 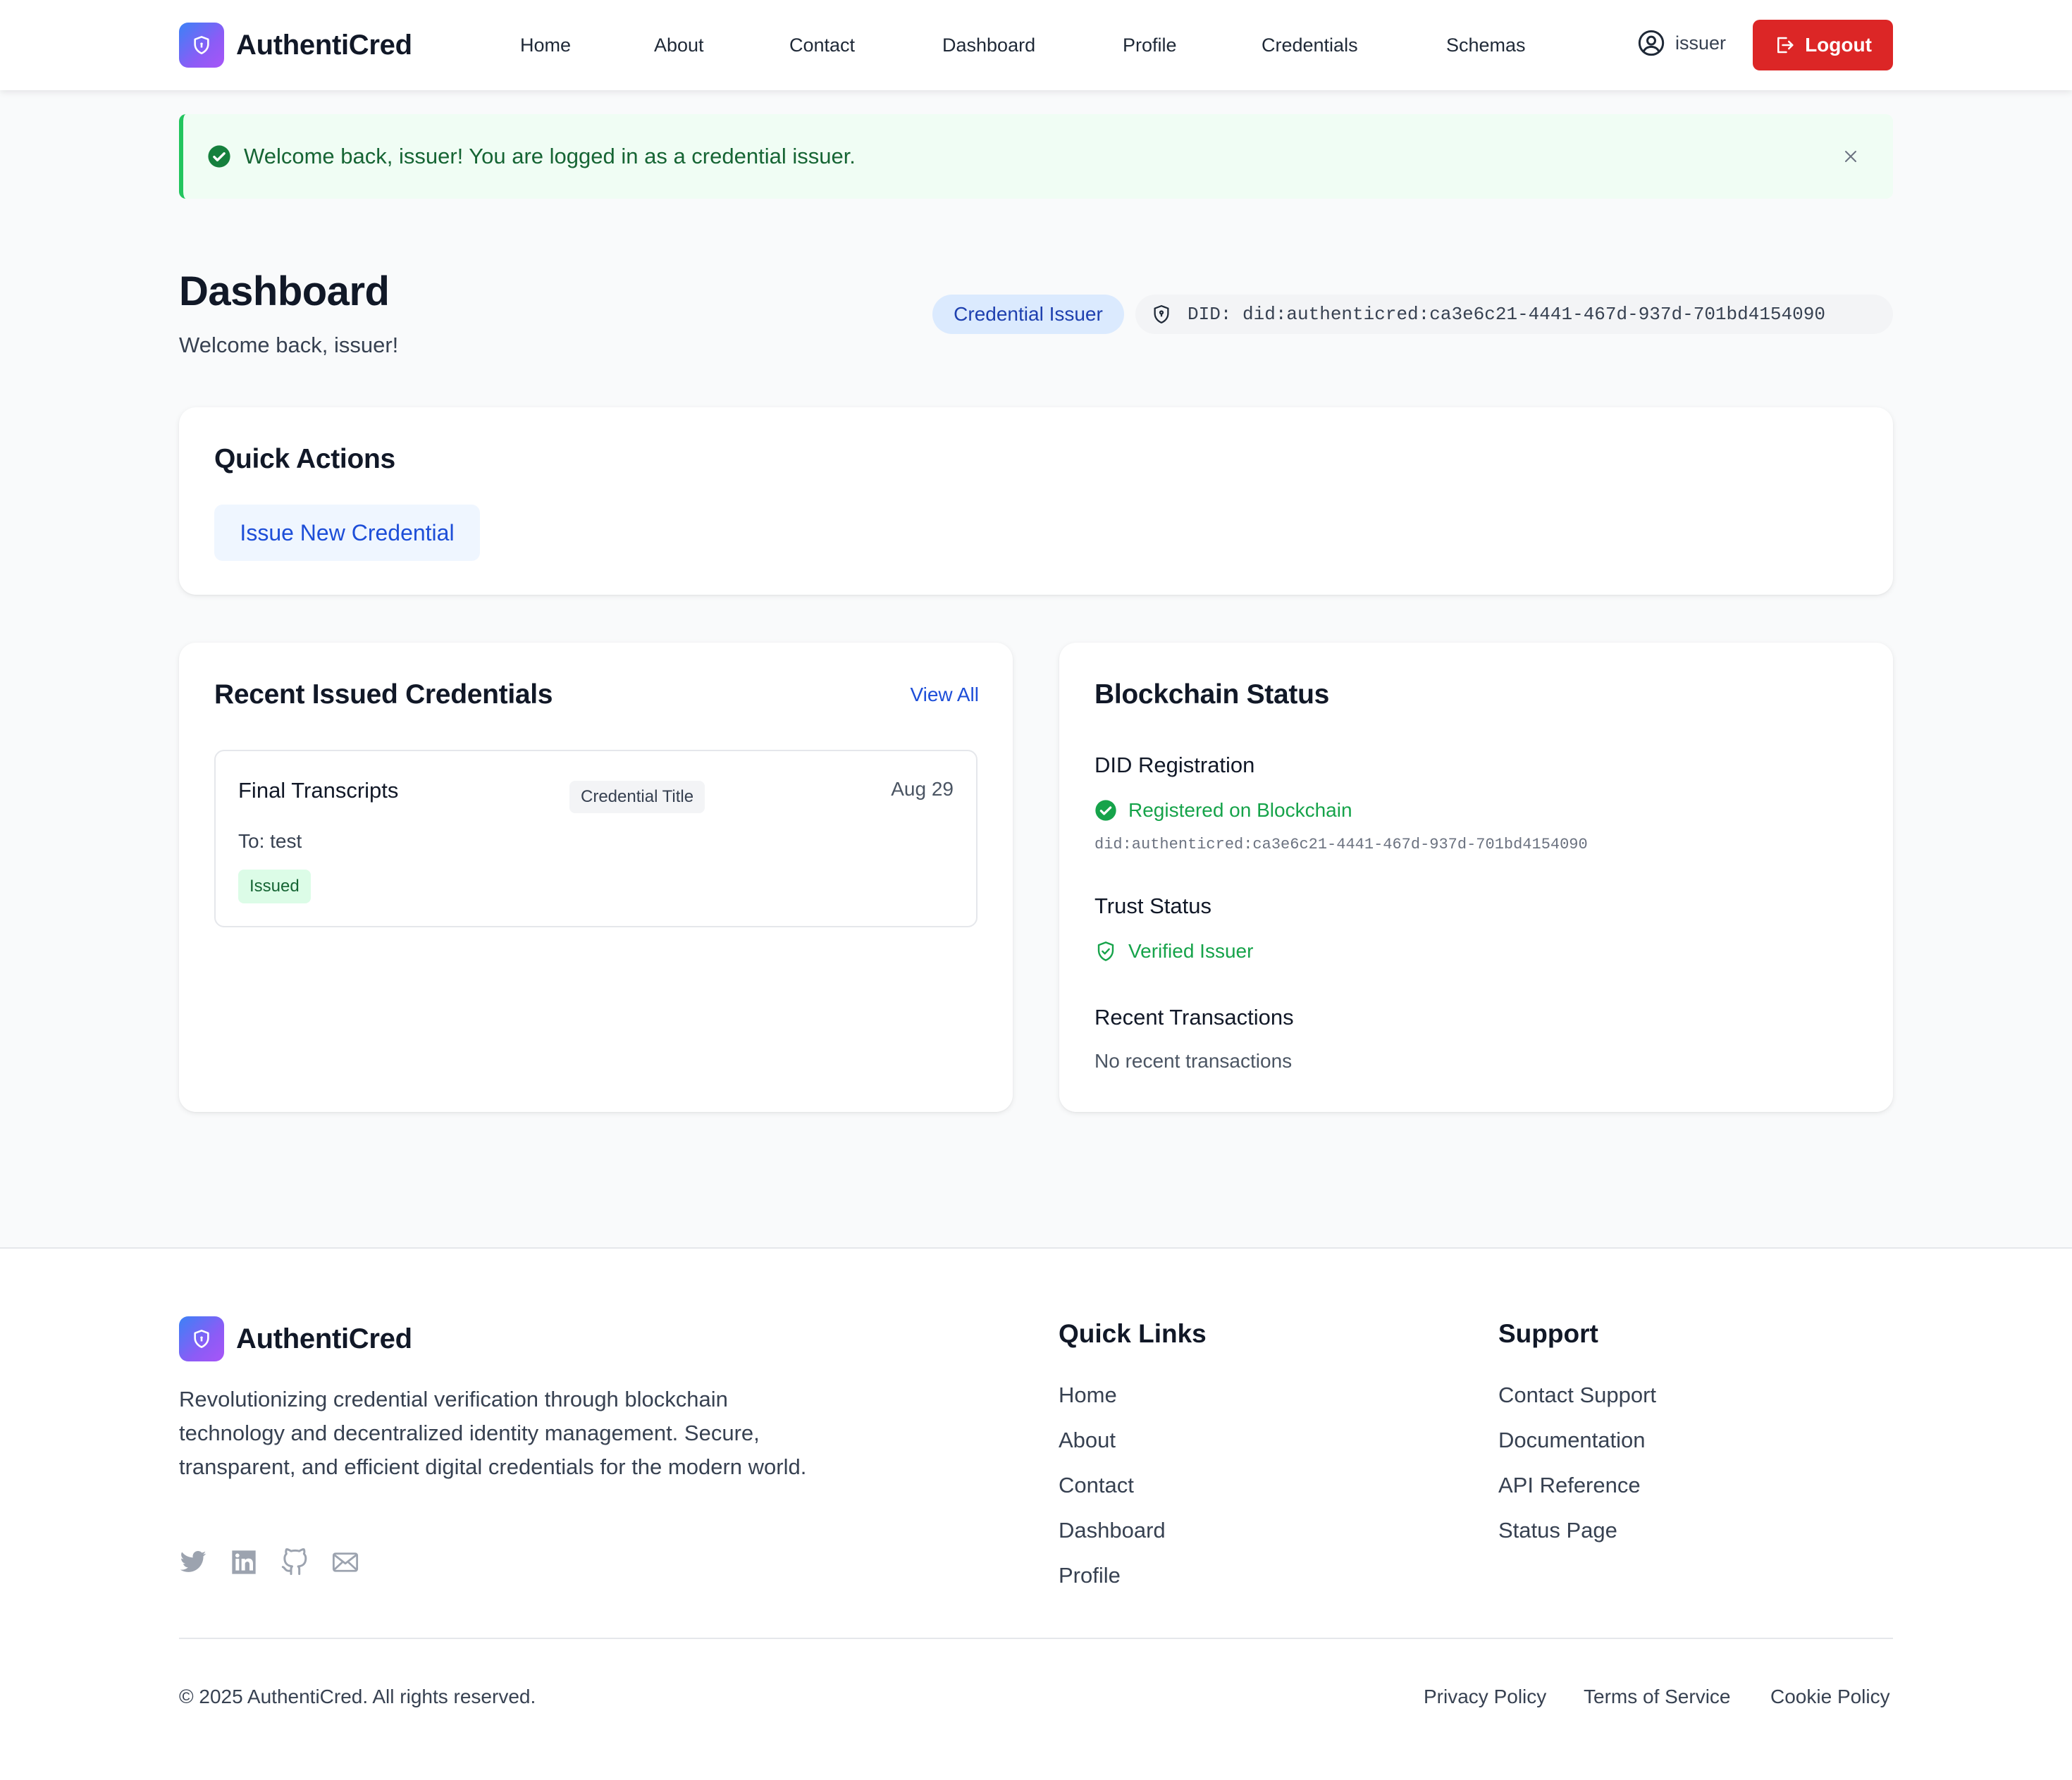 I want to click on nav-about: About, so click(x=679, y=45).